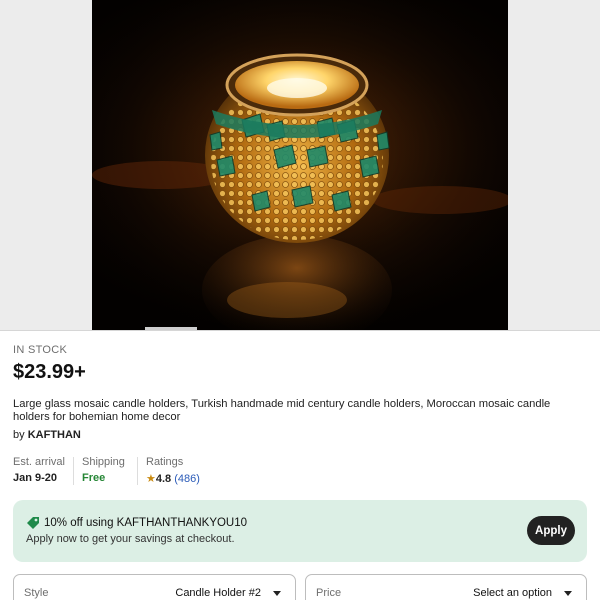 The image size is (600, 600). I want to click on price-select-value: Select an option, so click(512, 593).